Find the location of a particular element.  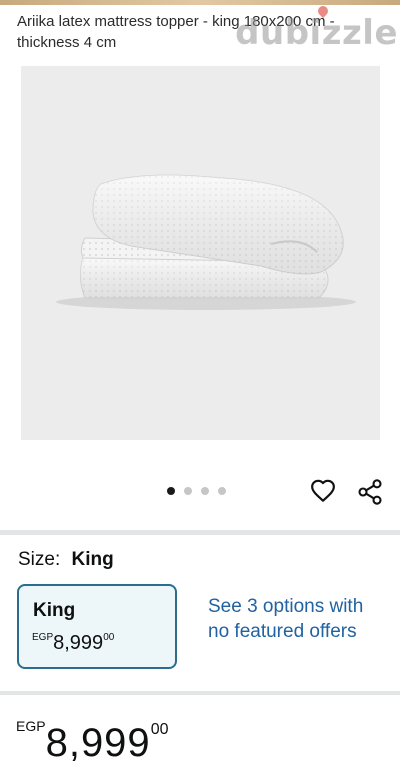

watermark-logo: dubizzle is located at coordinates (316, 33).